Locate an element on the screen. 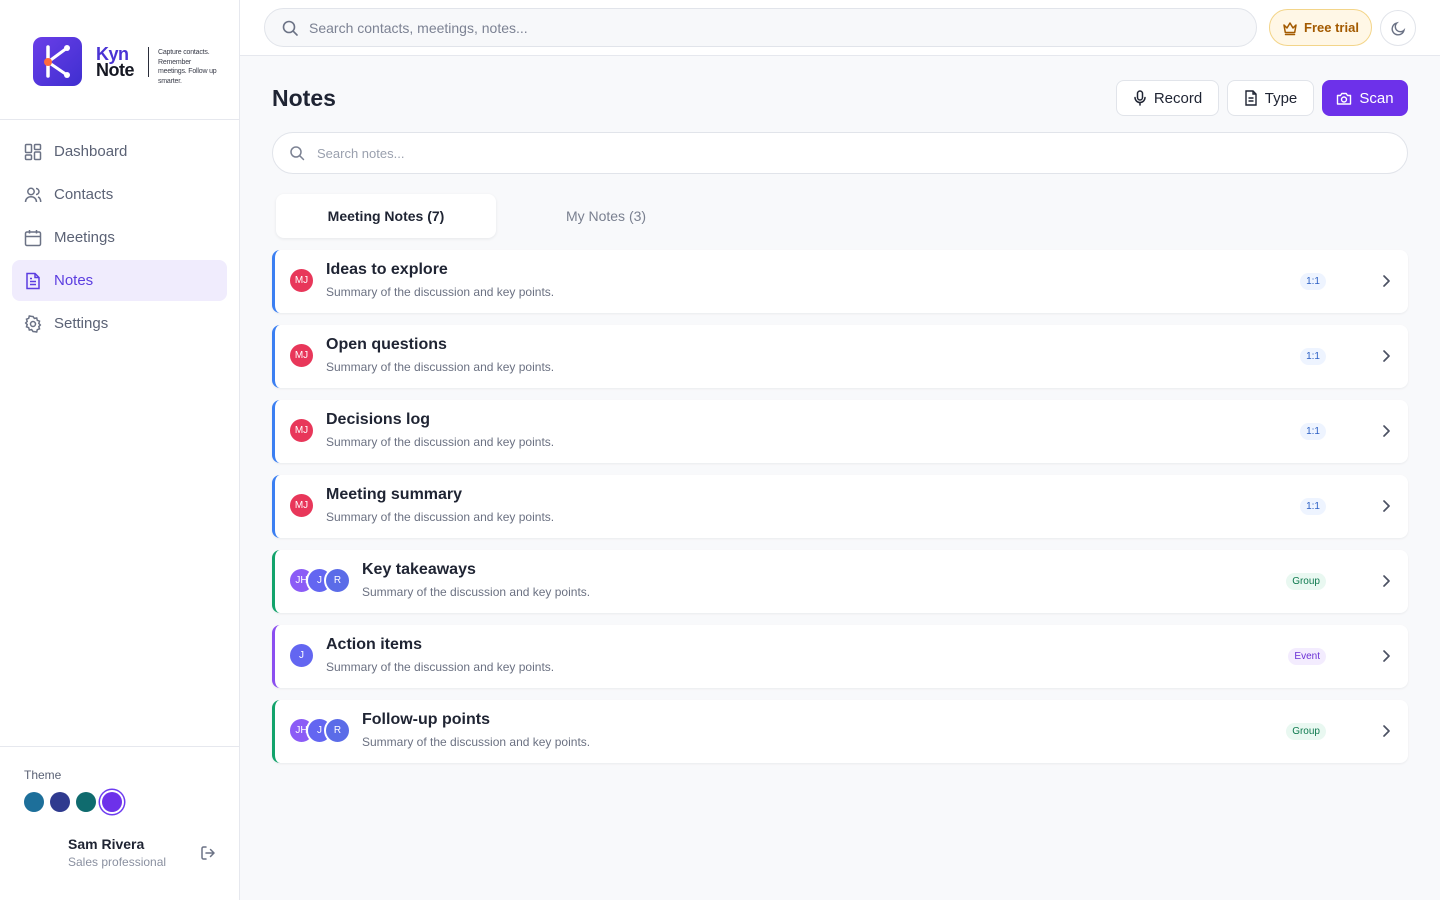  scan-button: Scan is located at coordinates (1365, 98).